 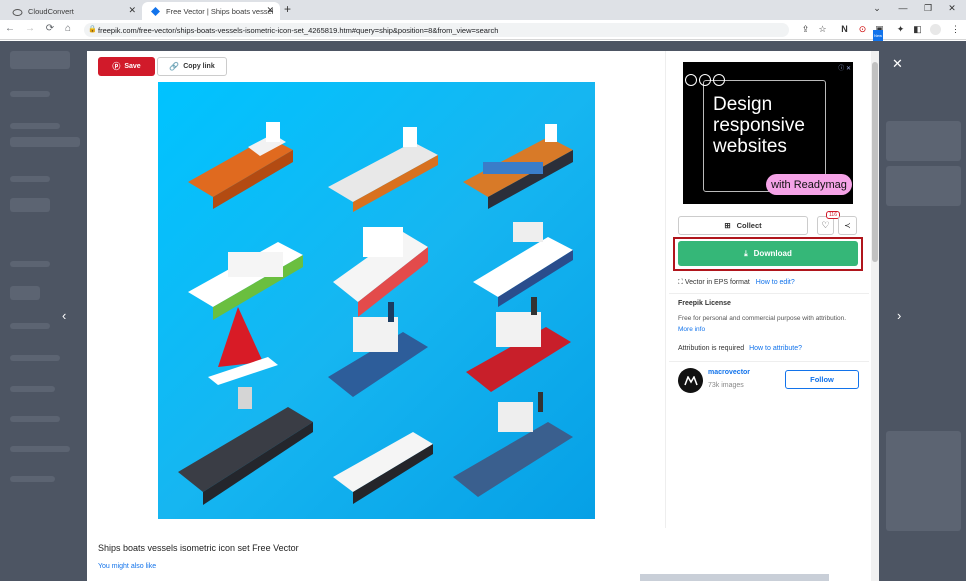 What do you see at coordinates (822, 29) in the screenshot?
I see `bookmark-star-icon: ☆` at bounding box center [822, 29].